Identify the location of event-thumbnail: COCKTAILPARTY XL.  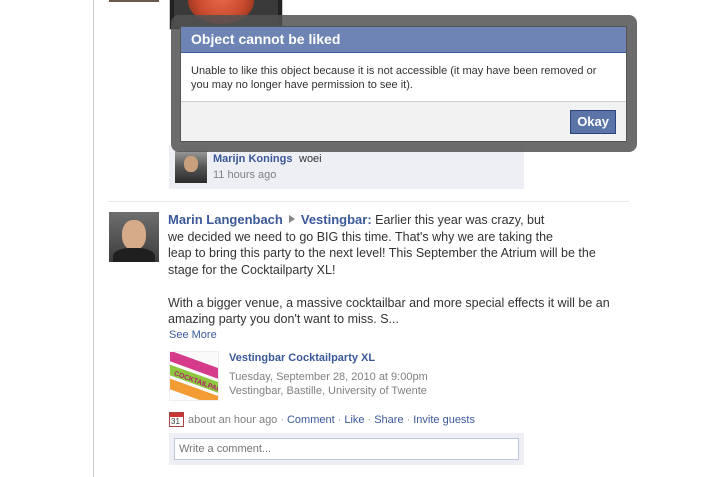
(194, 376).